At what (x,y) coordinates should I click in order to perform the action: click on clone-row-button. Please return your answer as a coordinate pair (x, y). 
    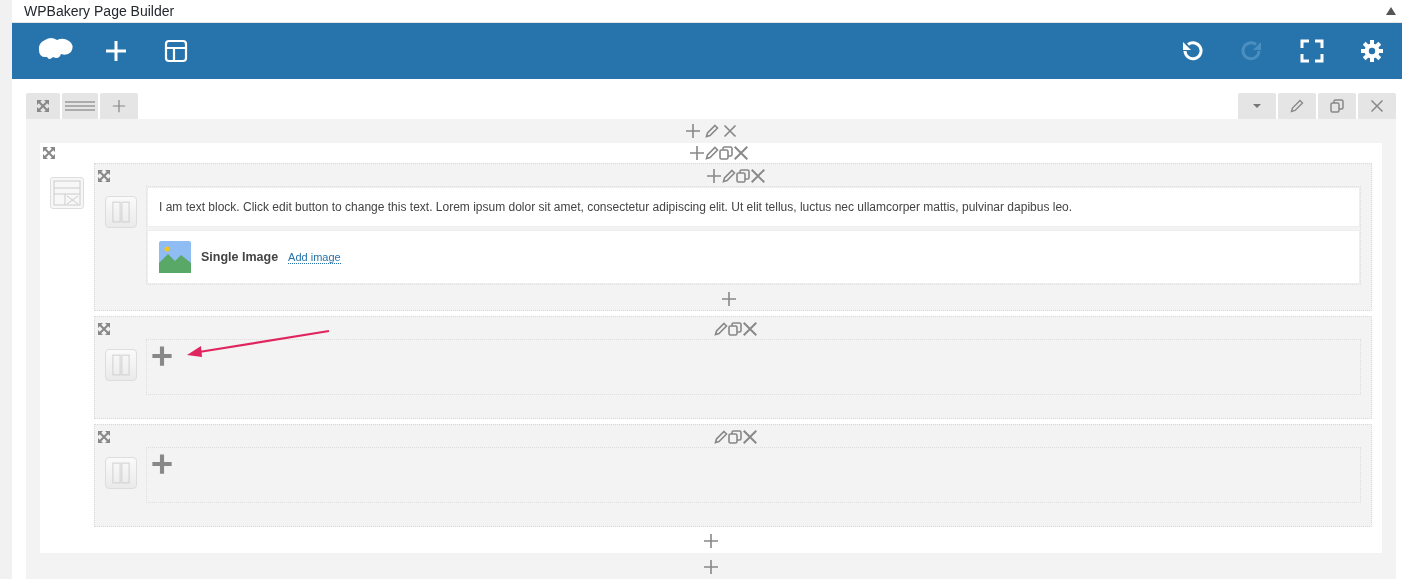
    Looking at the image, I should click on (1337, 106).